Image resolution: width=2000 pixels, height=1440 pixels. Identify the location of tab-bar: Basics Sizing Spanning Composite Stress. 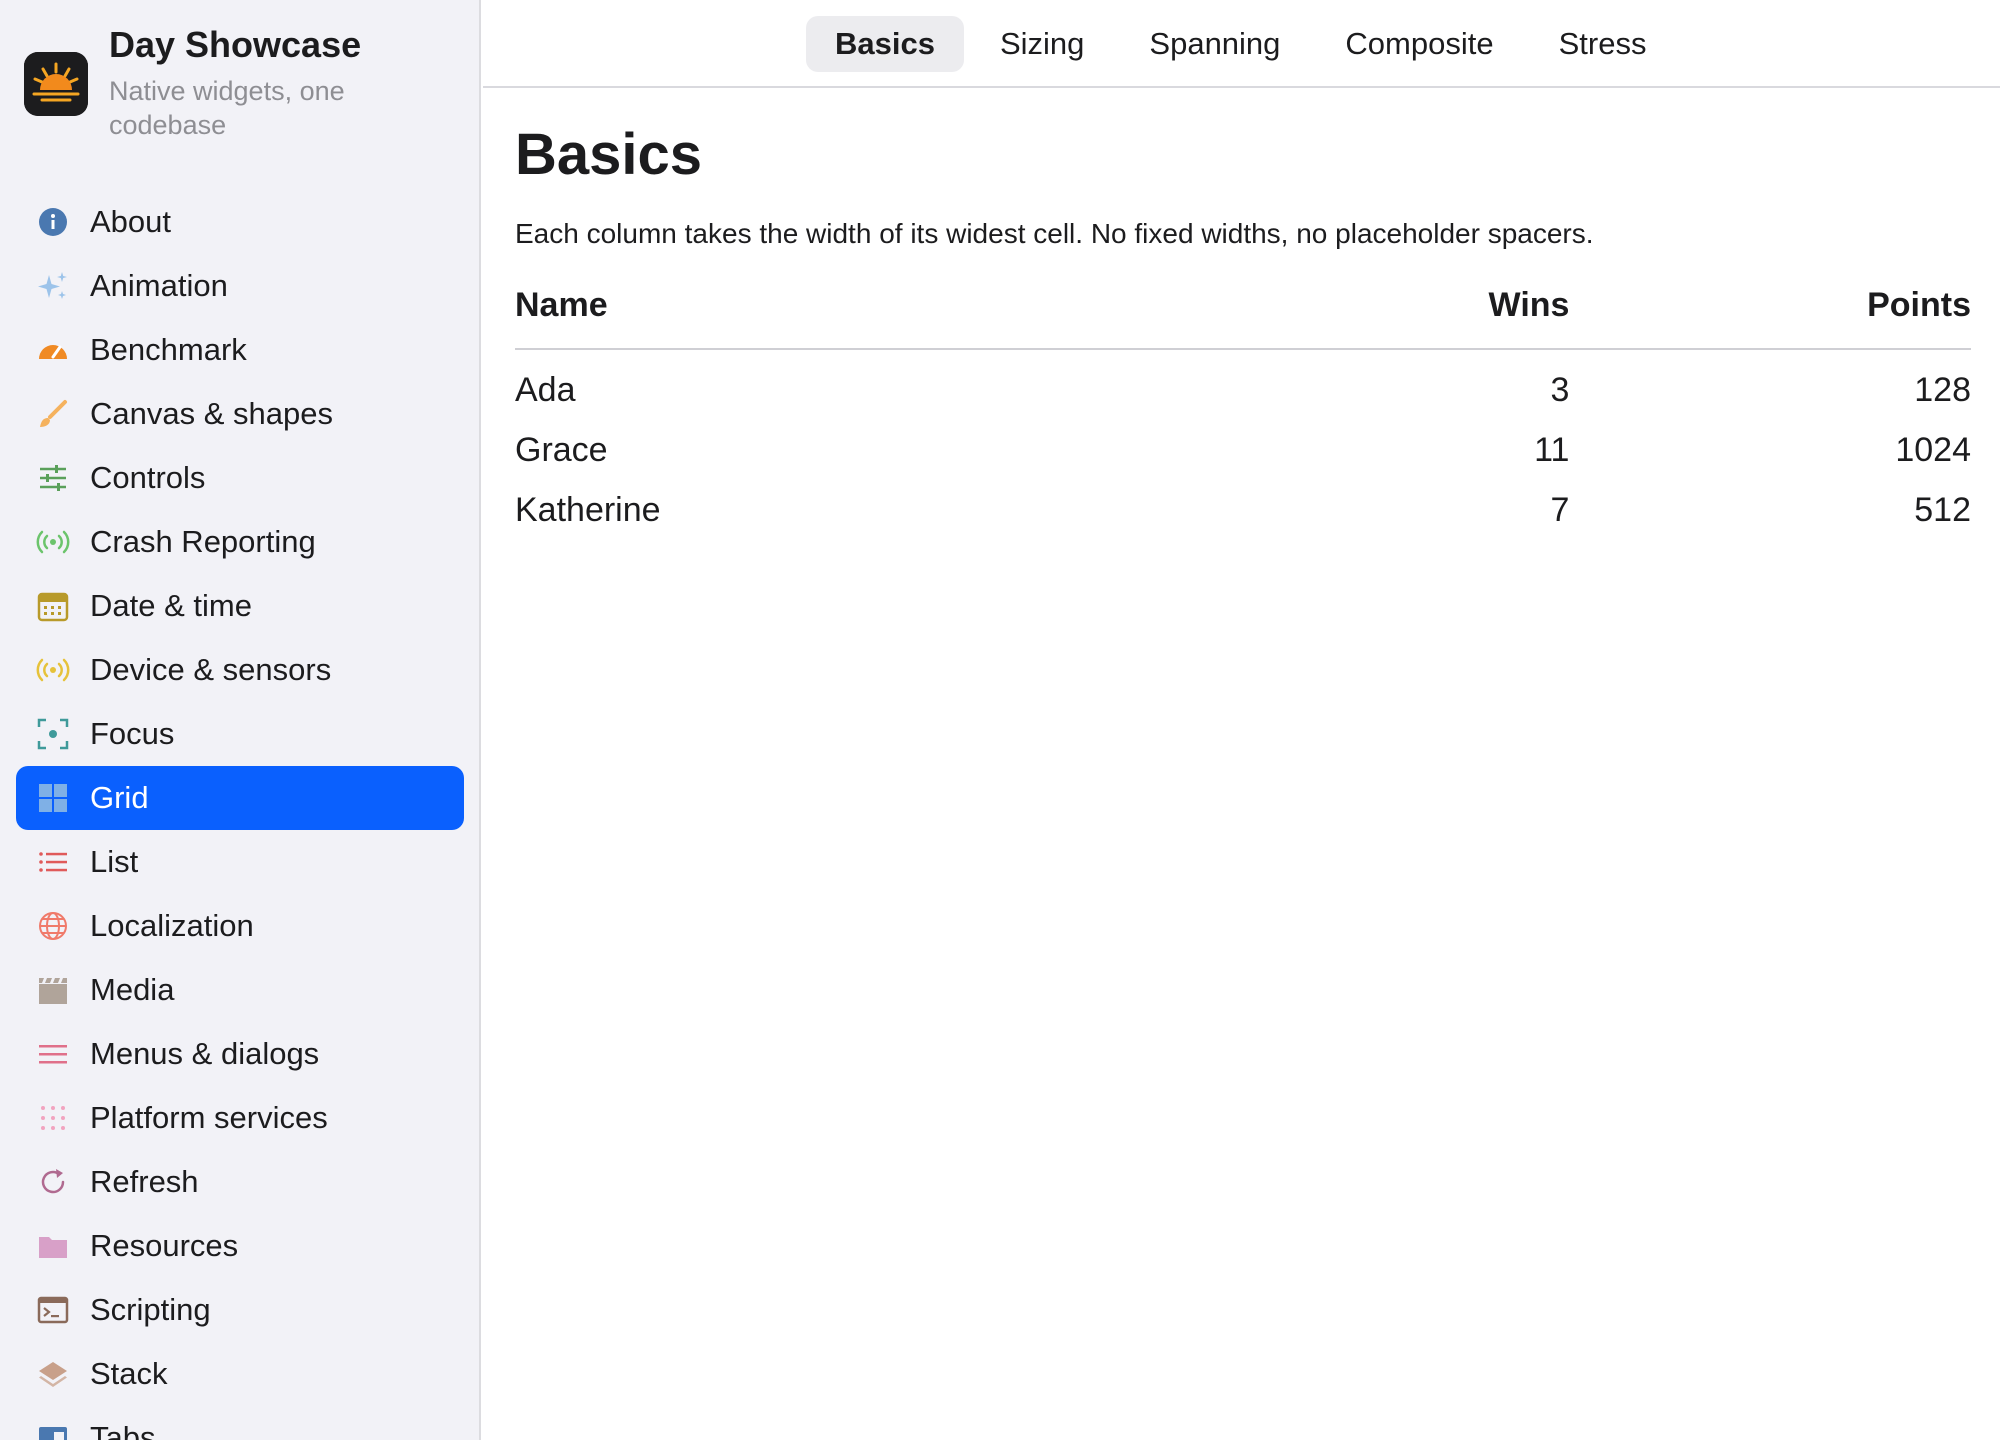
(1241, 44).